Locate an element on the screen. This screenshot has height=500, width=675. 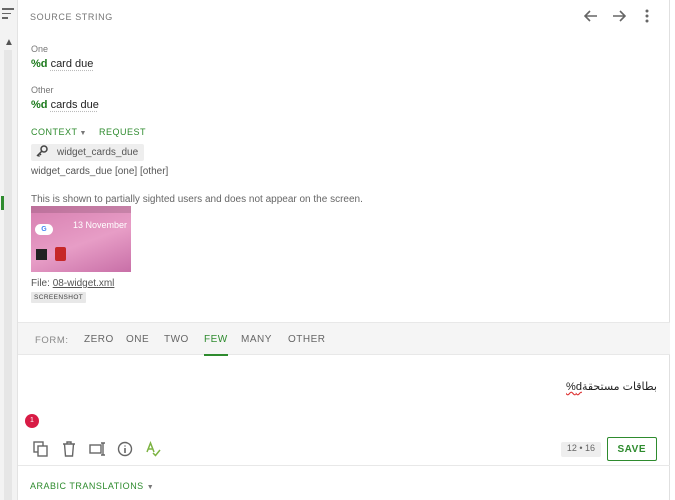
more-vert-icon is located at coordinates (647, 16).